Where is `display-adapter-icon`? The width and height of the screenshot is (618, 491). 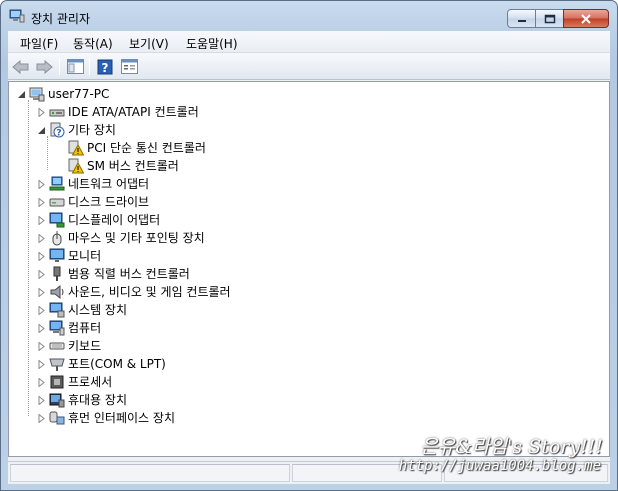 display-adapter-icon is located at coordinates (57, 220).